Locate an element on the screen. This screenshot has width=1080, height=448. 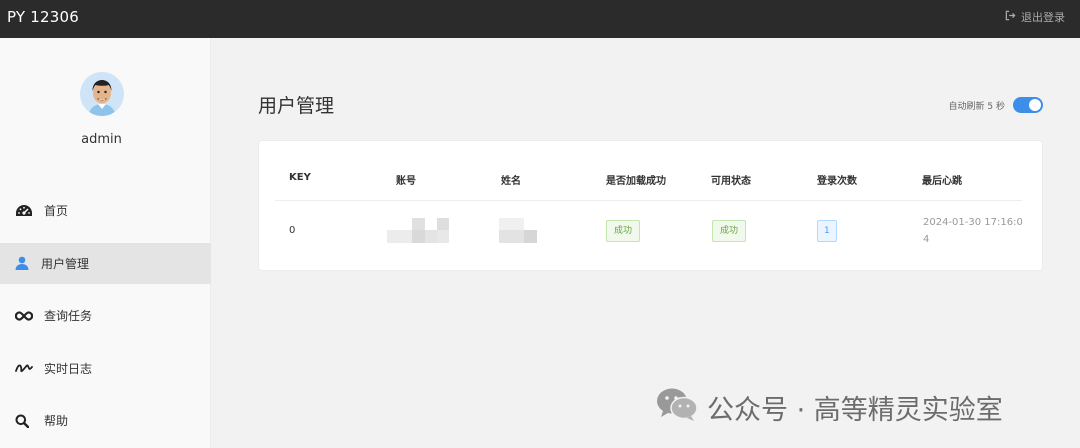
auto-refresh-control: 自动刷新 5 秒 is located at coordinates (996, 105).